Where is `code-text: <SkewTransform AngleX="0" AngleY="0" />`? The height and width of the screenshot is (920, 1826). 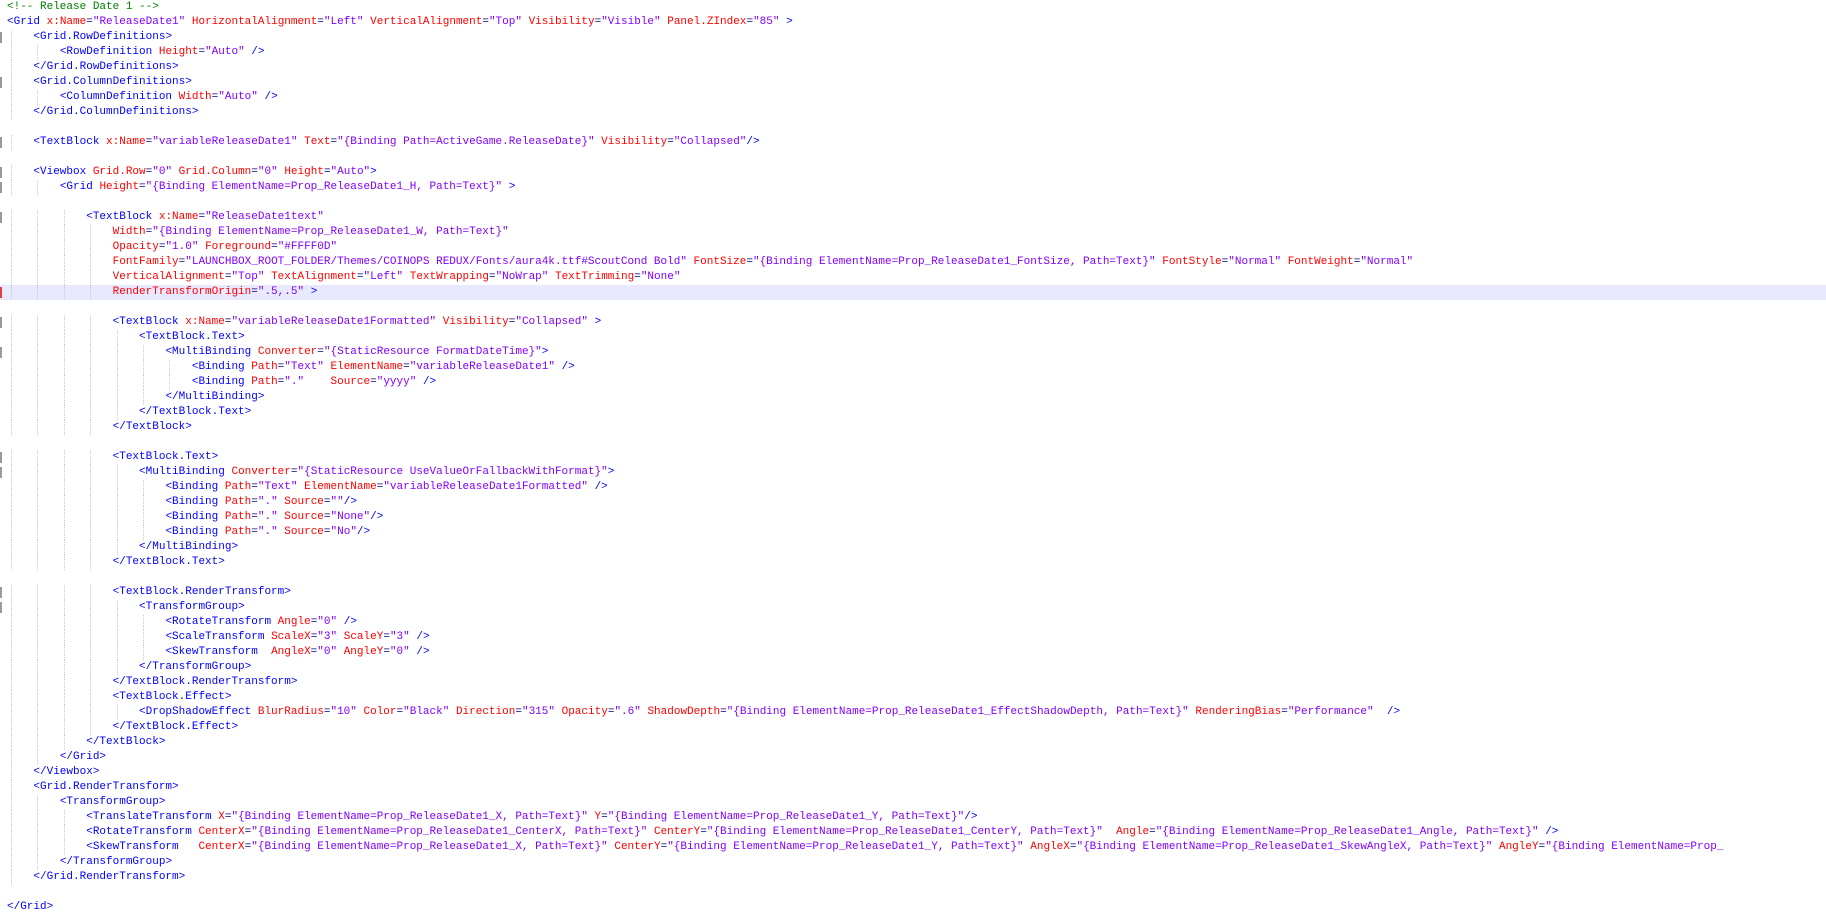 code-text: <SkewTransform AngleX="0" AngleY="0" /> is located at coordinates (297, 652).